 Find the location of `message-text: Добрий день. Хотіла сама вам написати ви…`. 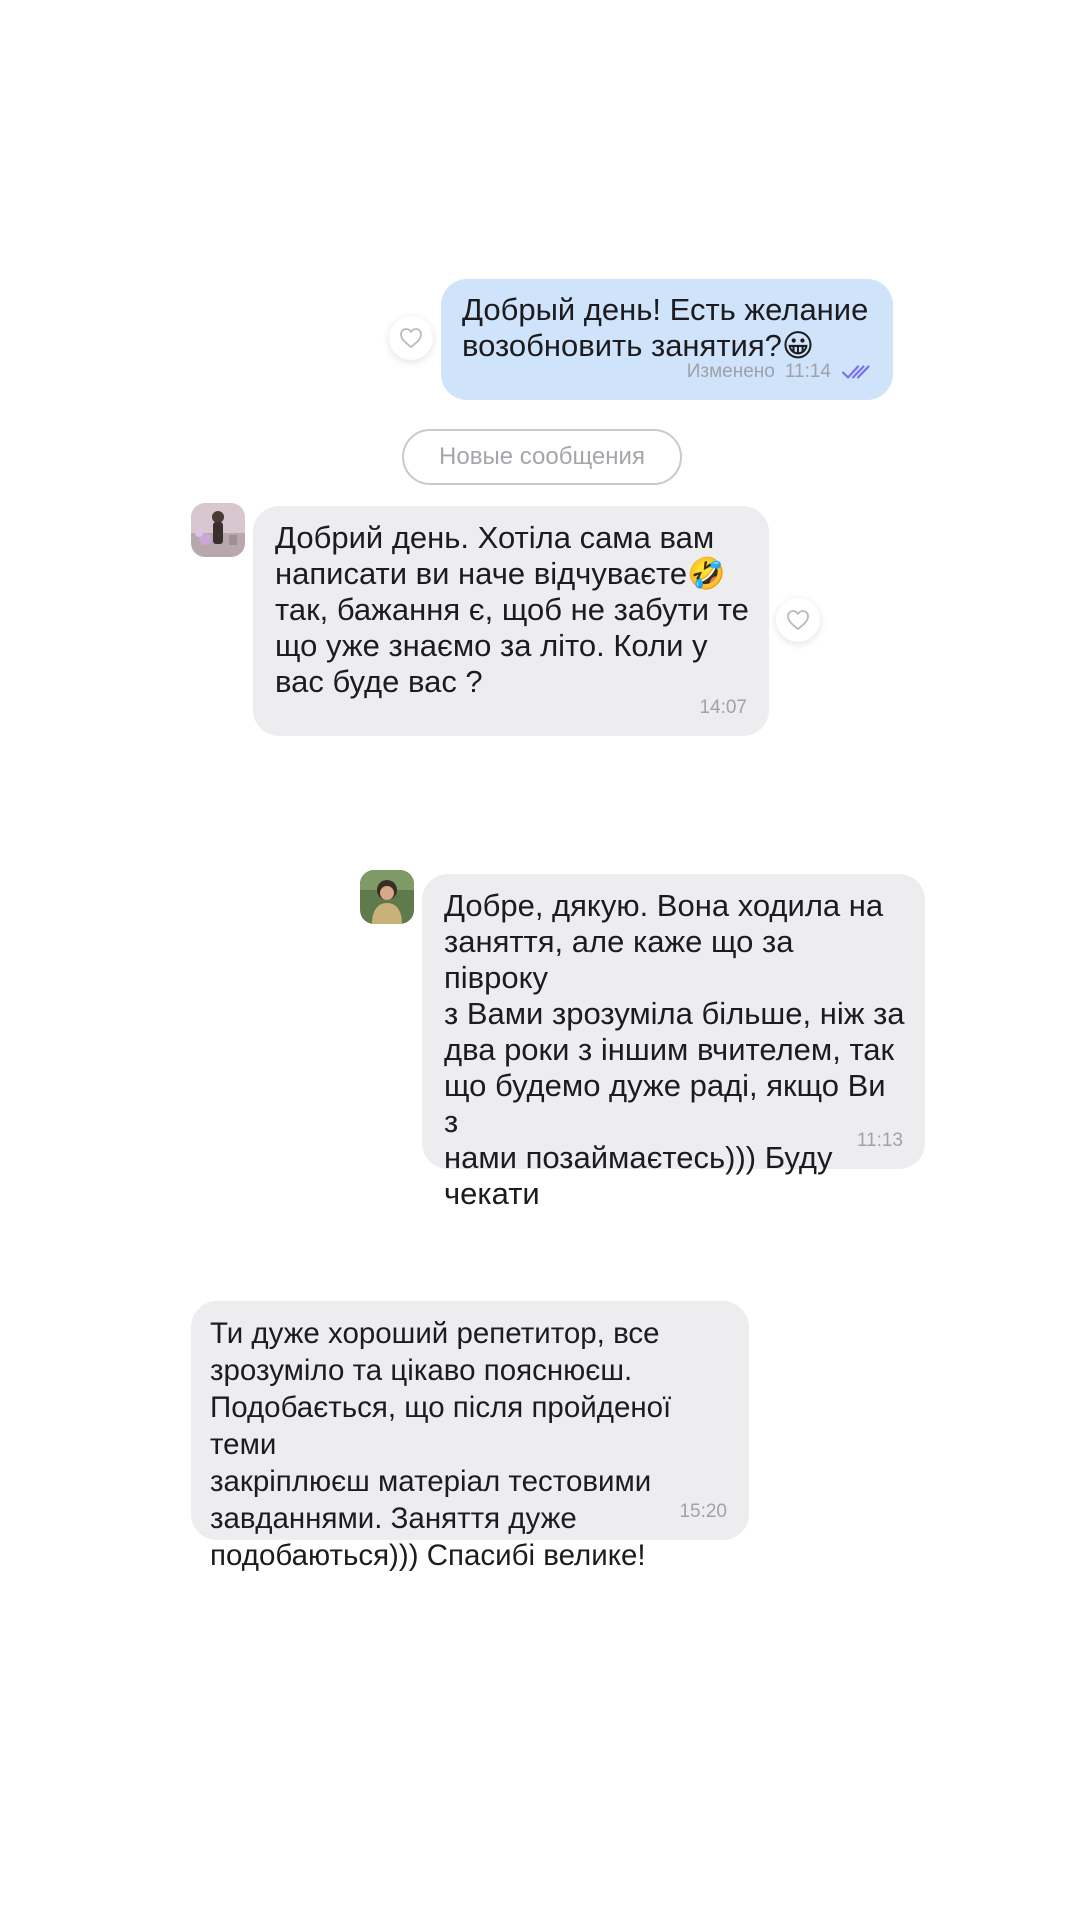

message-text: Добрий день. Хотіла сама вам написати ви… is located at coordinates (512, 609).